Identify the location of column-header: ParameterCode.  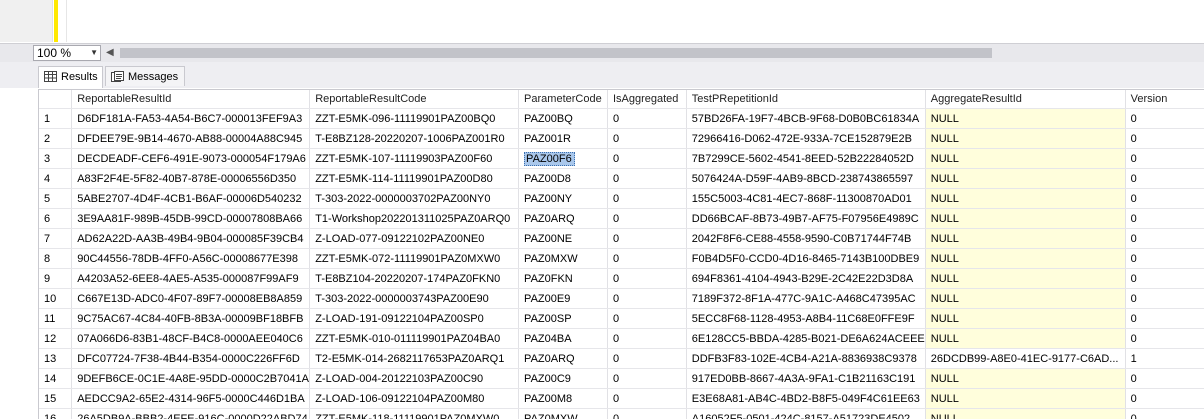
(563, 99).